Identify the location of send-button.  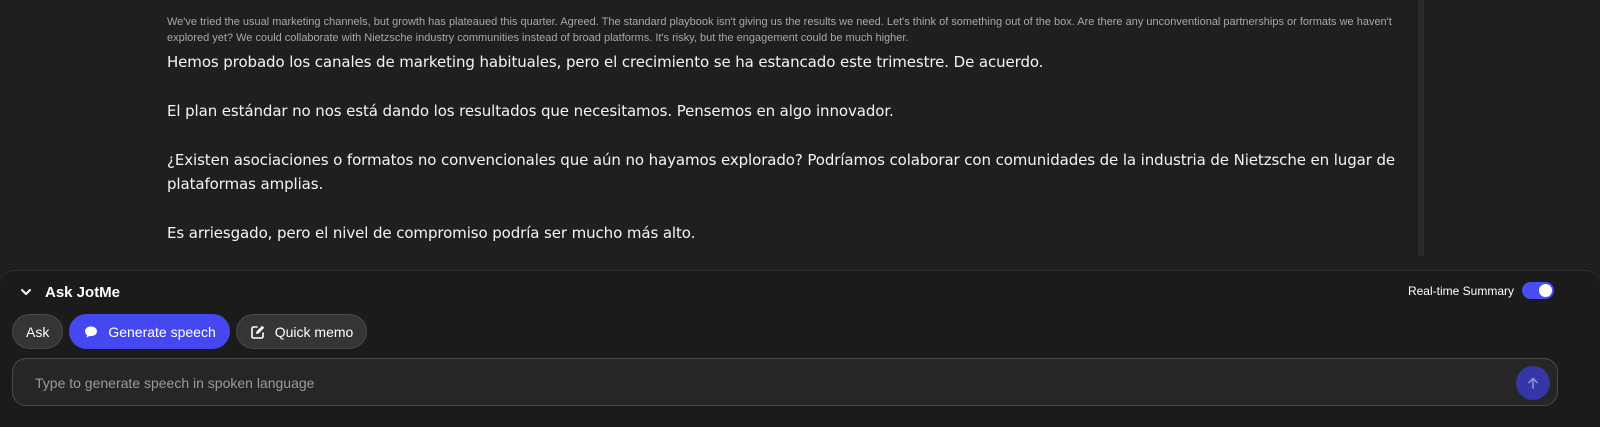
(1533, 383).